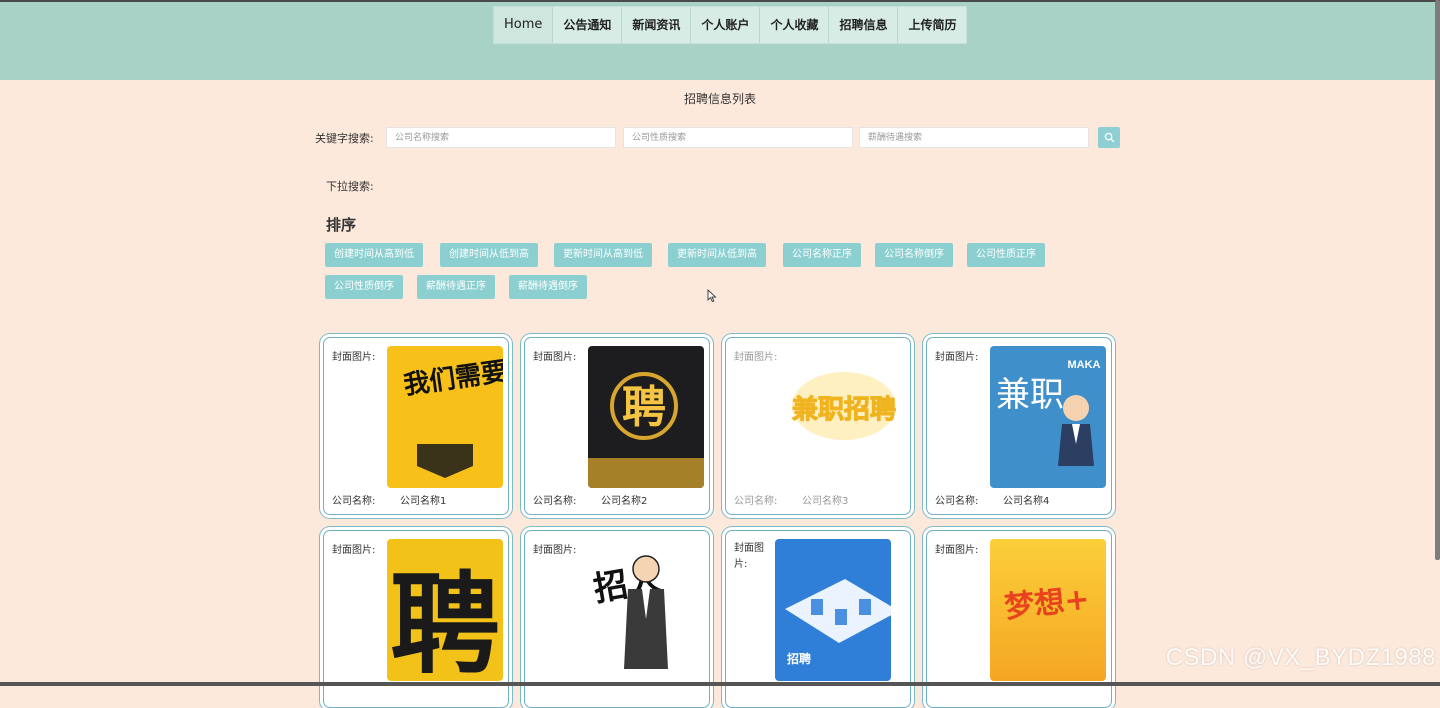 The image size is (1440, 708). I want to click on main-nav: Home 公告通知 新闻资讯 个人账户 个人收藏 招聘信息 上传简历, so click(730, 25).